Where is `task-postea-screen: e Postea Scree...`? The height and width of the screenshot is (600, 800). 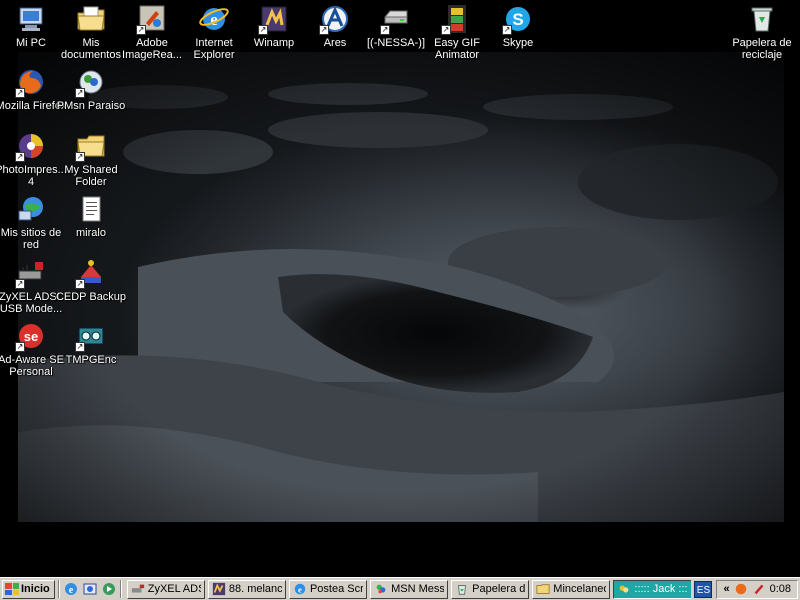 task-postea-screen: e Postea Scree... is located at coordinates (328, 589).